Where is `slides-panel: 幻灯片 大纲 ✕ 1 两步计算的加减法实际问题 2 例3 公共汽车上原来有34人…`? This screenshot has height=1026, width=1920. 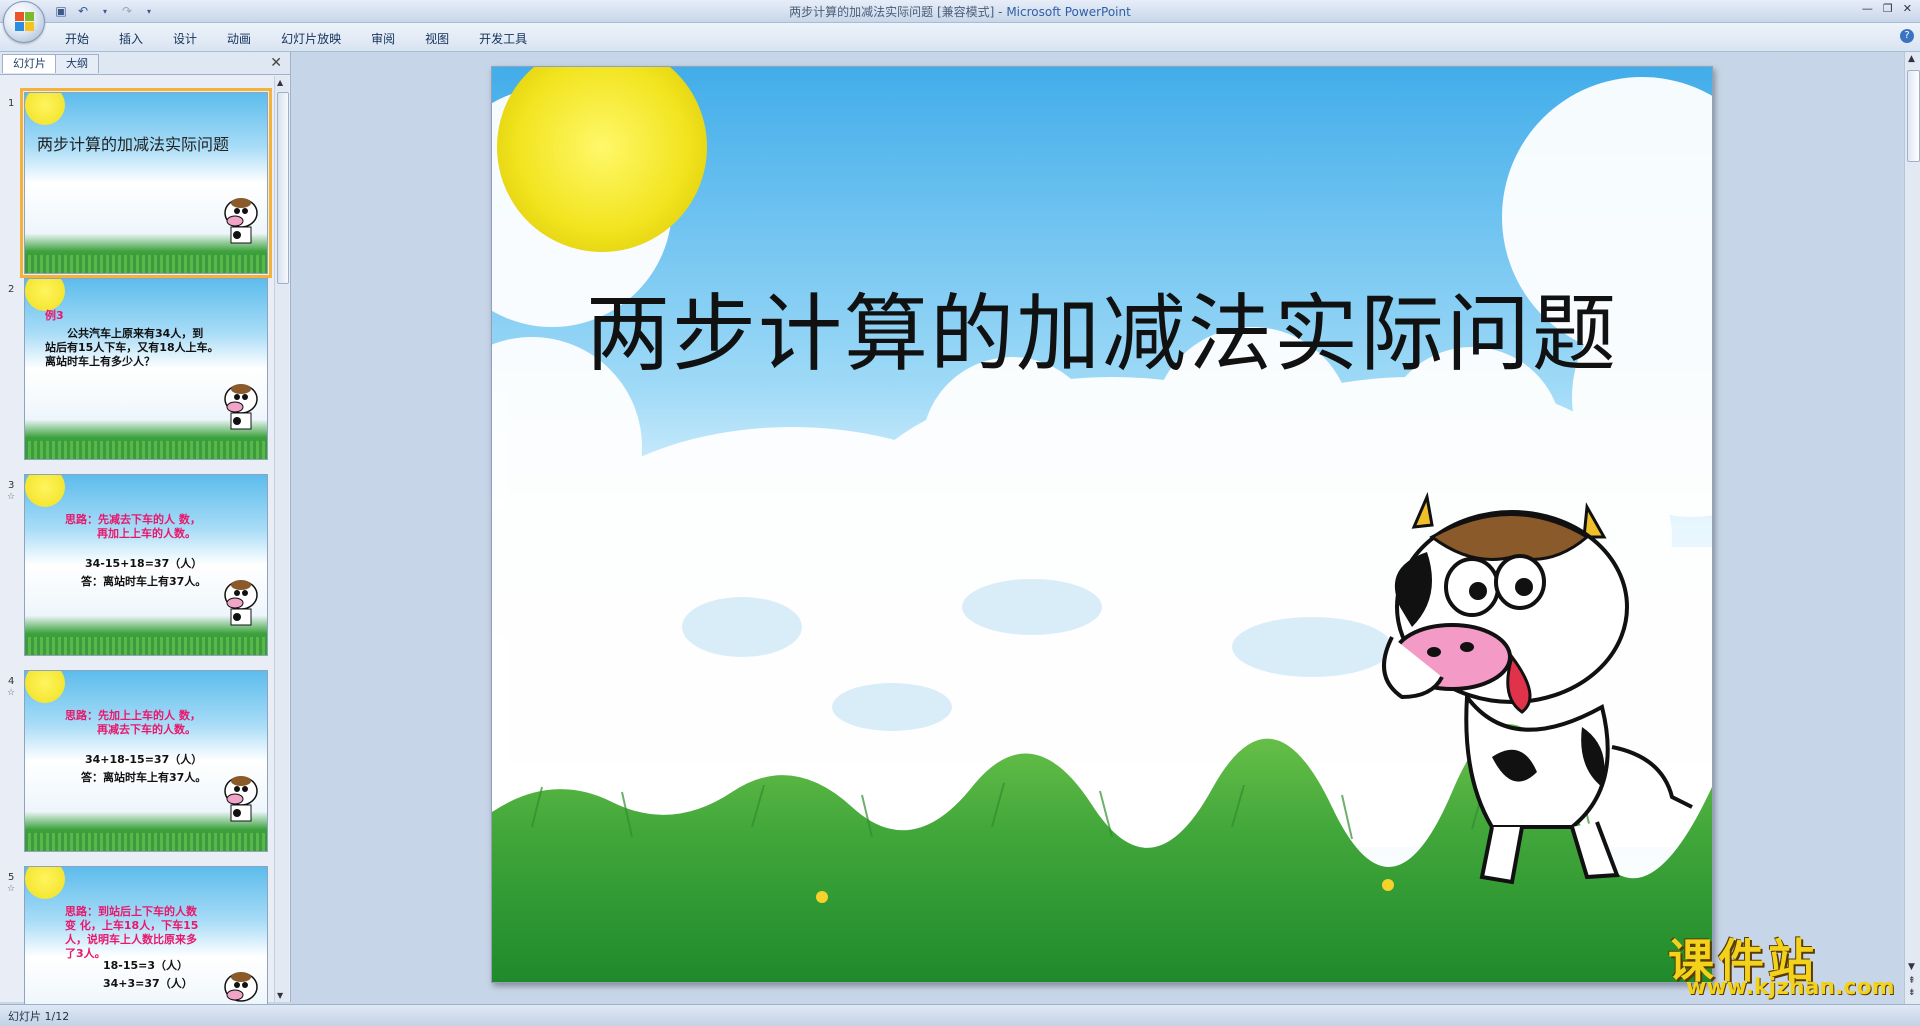
slides-panel: 幻灯片 大纲 ✕ 1 两步计算的加减法实际问题 2 例3 公共汽车上原来有34人… is located at coordinates (145, 528).